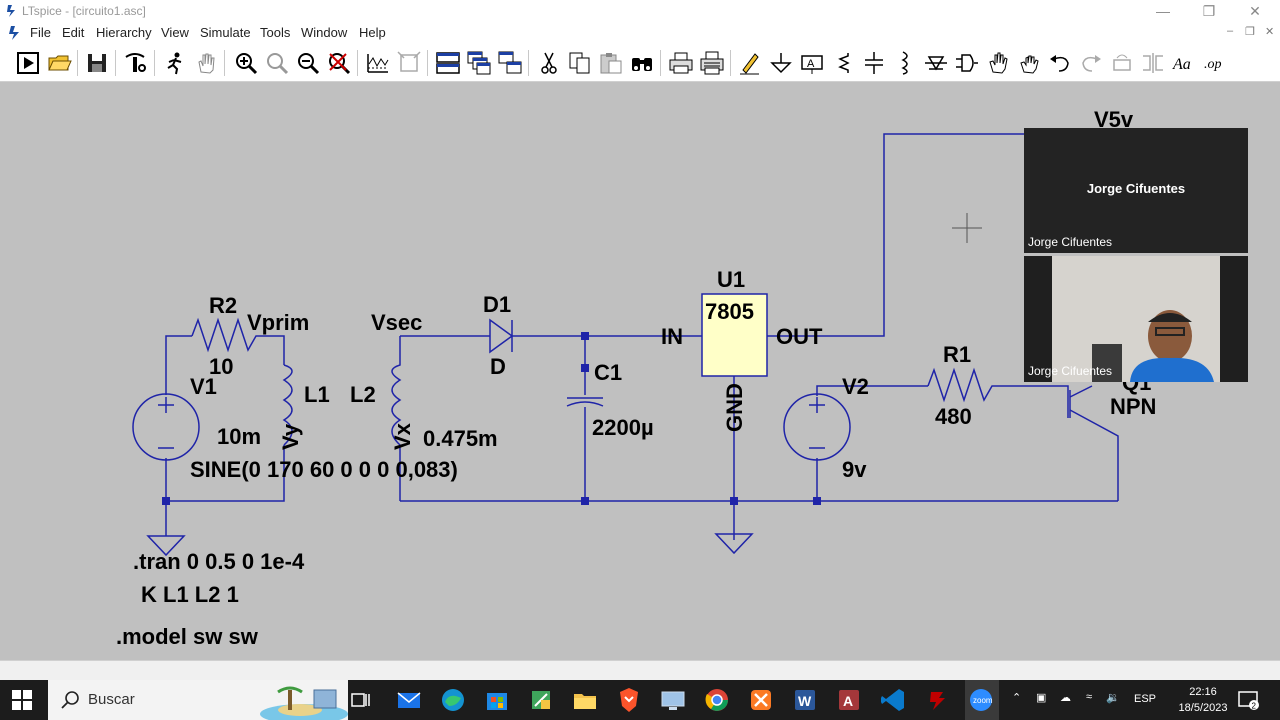  I want to click on search-highlight-illustration, so click(304, 703).